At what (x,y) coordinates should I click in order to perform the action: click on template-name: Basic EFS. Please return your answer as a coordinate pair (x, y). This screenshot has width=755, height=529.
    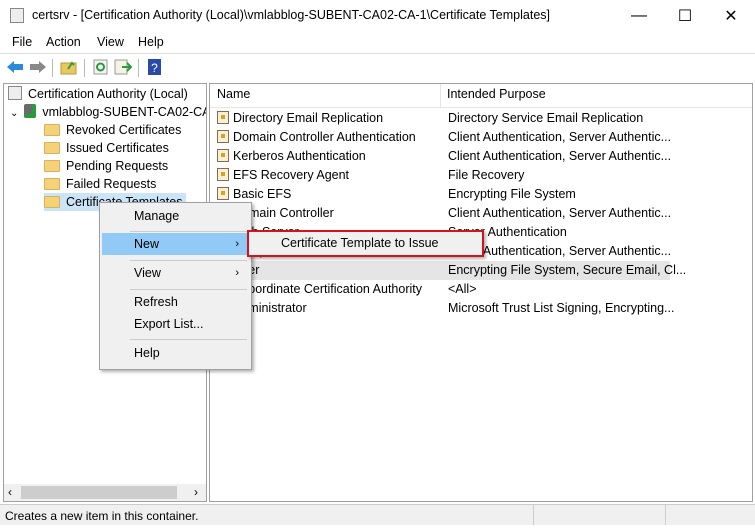
    Looking at the image, I should click on (262, 194).